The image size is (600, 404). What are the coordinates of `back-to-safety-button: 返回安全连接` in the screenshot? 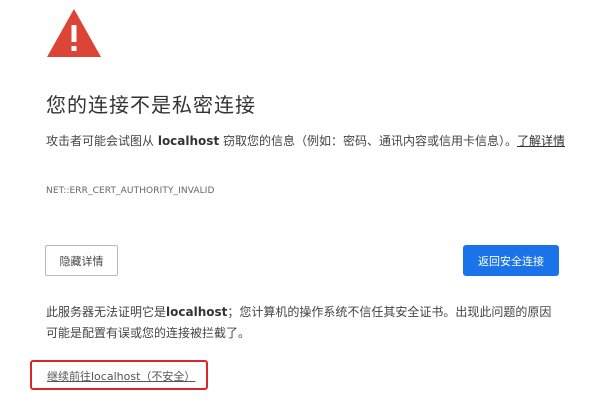 It's located at (511, 260).